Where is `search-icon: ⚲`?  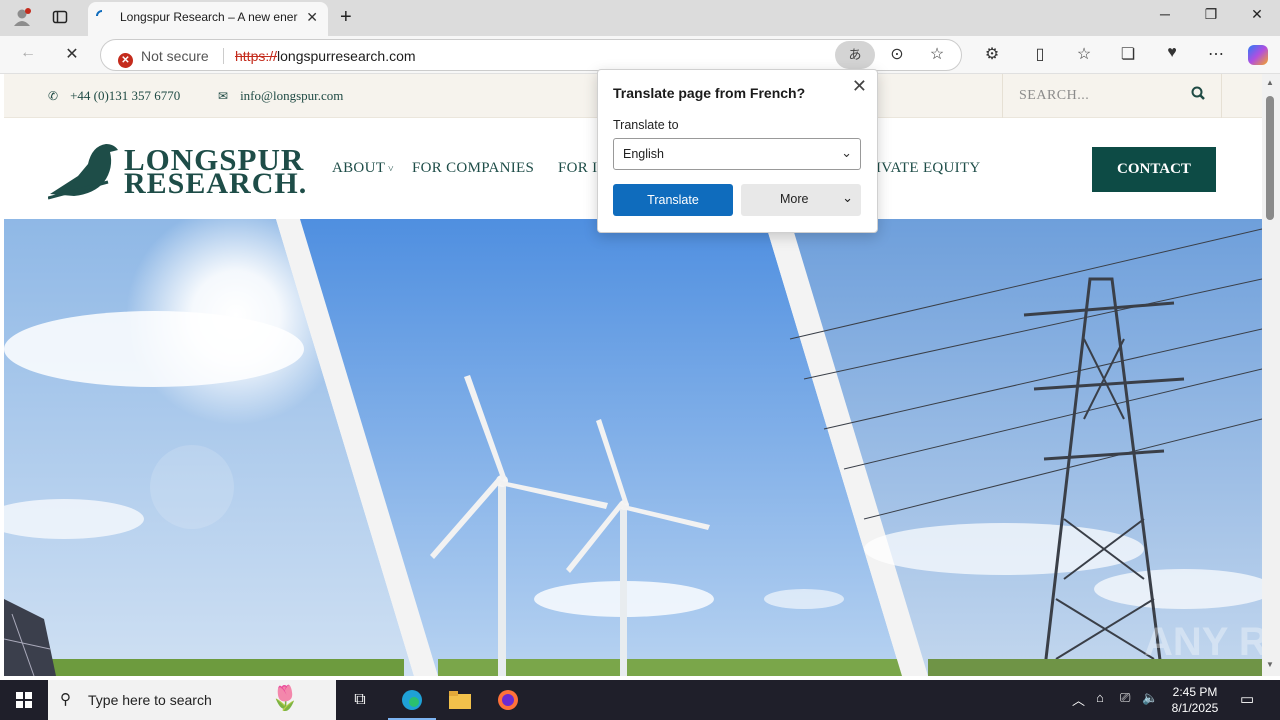
search-icon: ⚲ is located at coordinates (65, 699).